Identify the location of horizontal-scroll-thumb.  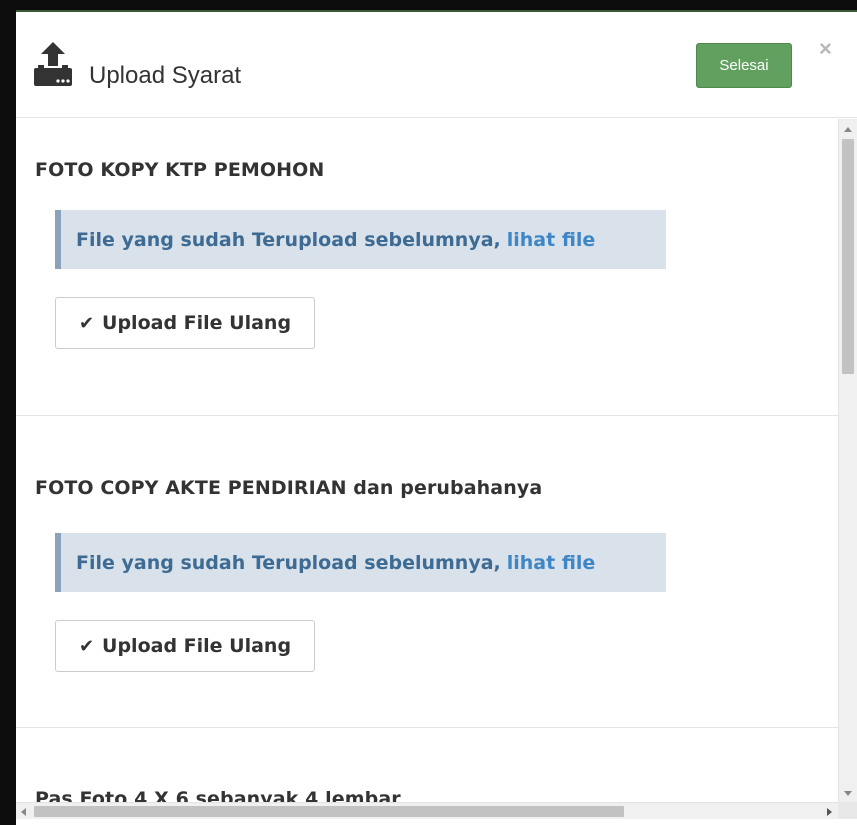
(329, 811).